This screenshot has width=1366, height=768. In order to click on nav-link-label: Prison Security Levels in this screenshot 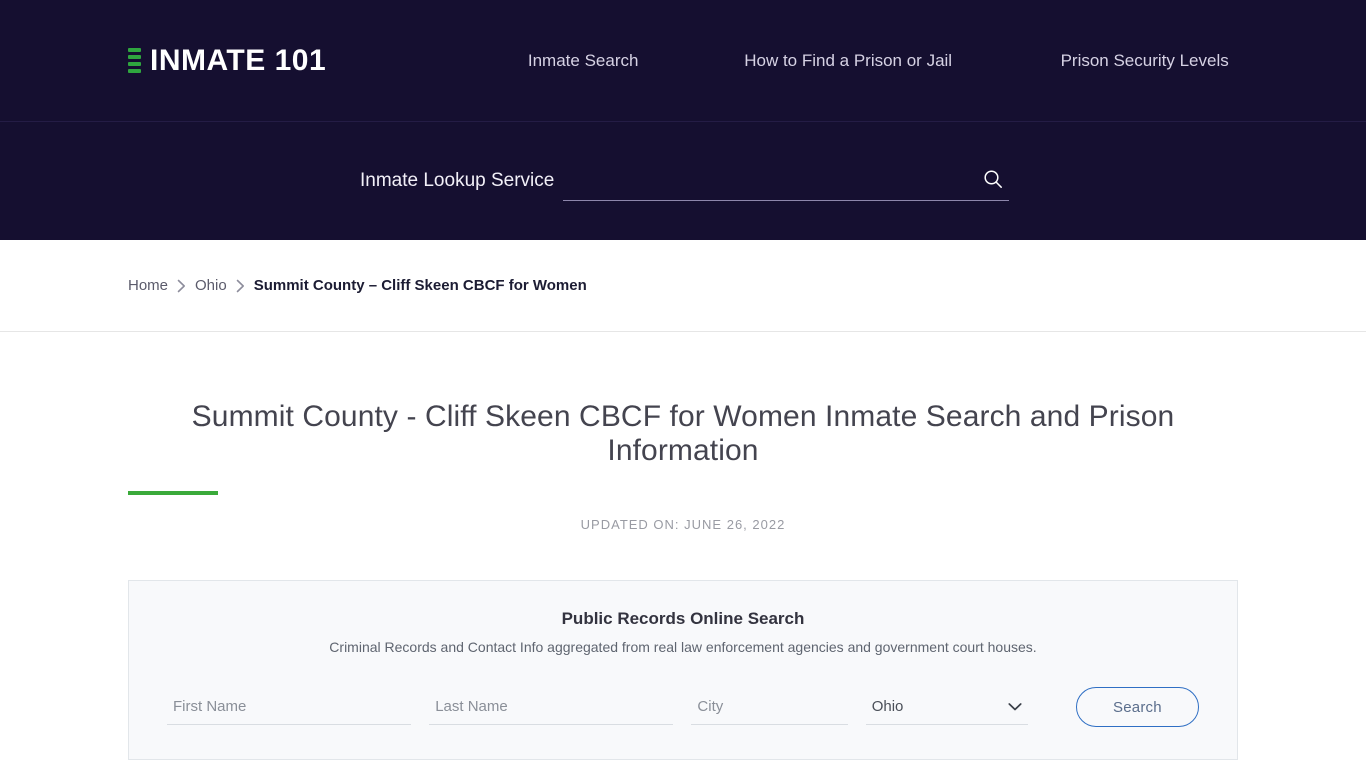, I will do `click(1145, 61)`.